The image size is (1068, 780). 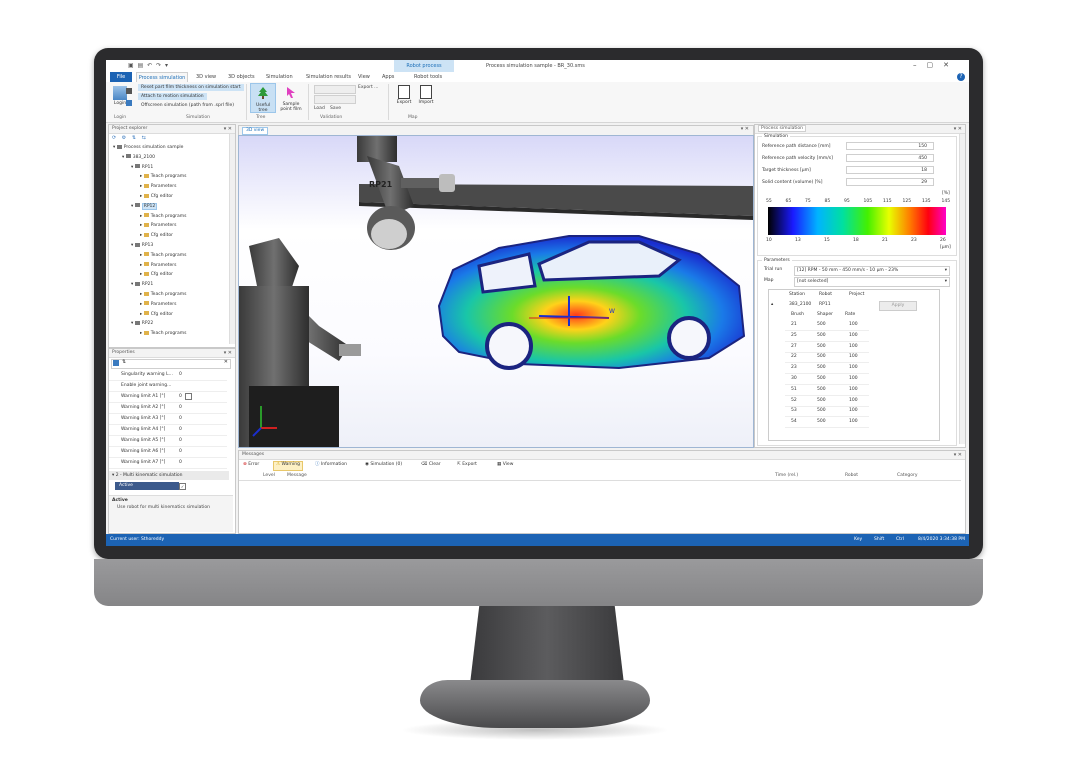 I want to click on tree-scrollbar, so click(x=232, y=239).